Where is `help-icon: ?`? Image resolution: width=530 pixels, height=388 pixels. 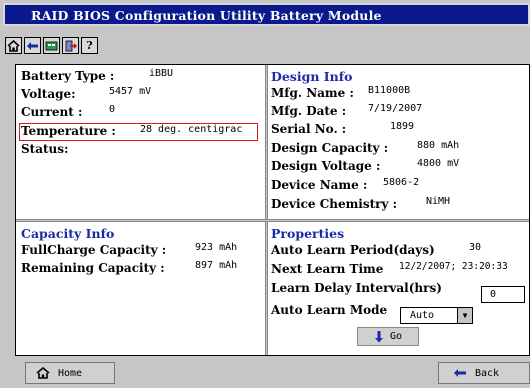 help-icon: ? is located at coordinates (89, 45).